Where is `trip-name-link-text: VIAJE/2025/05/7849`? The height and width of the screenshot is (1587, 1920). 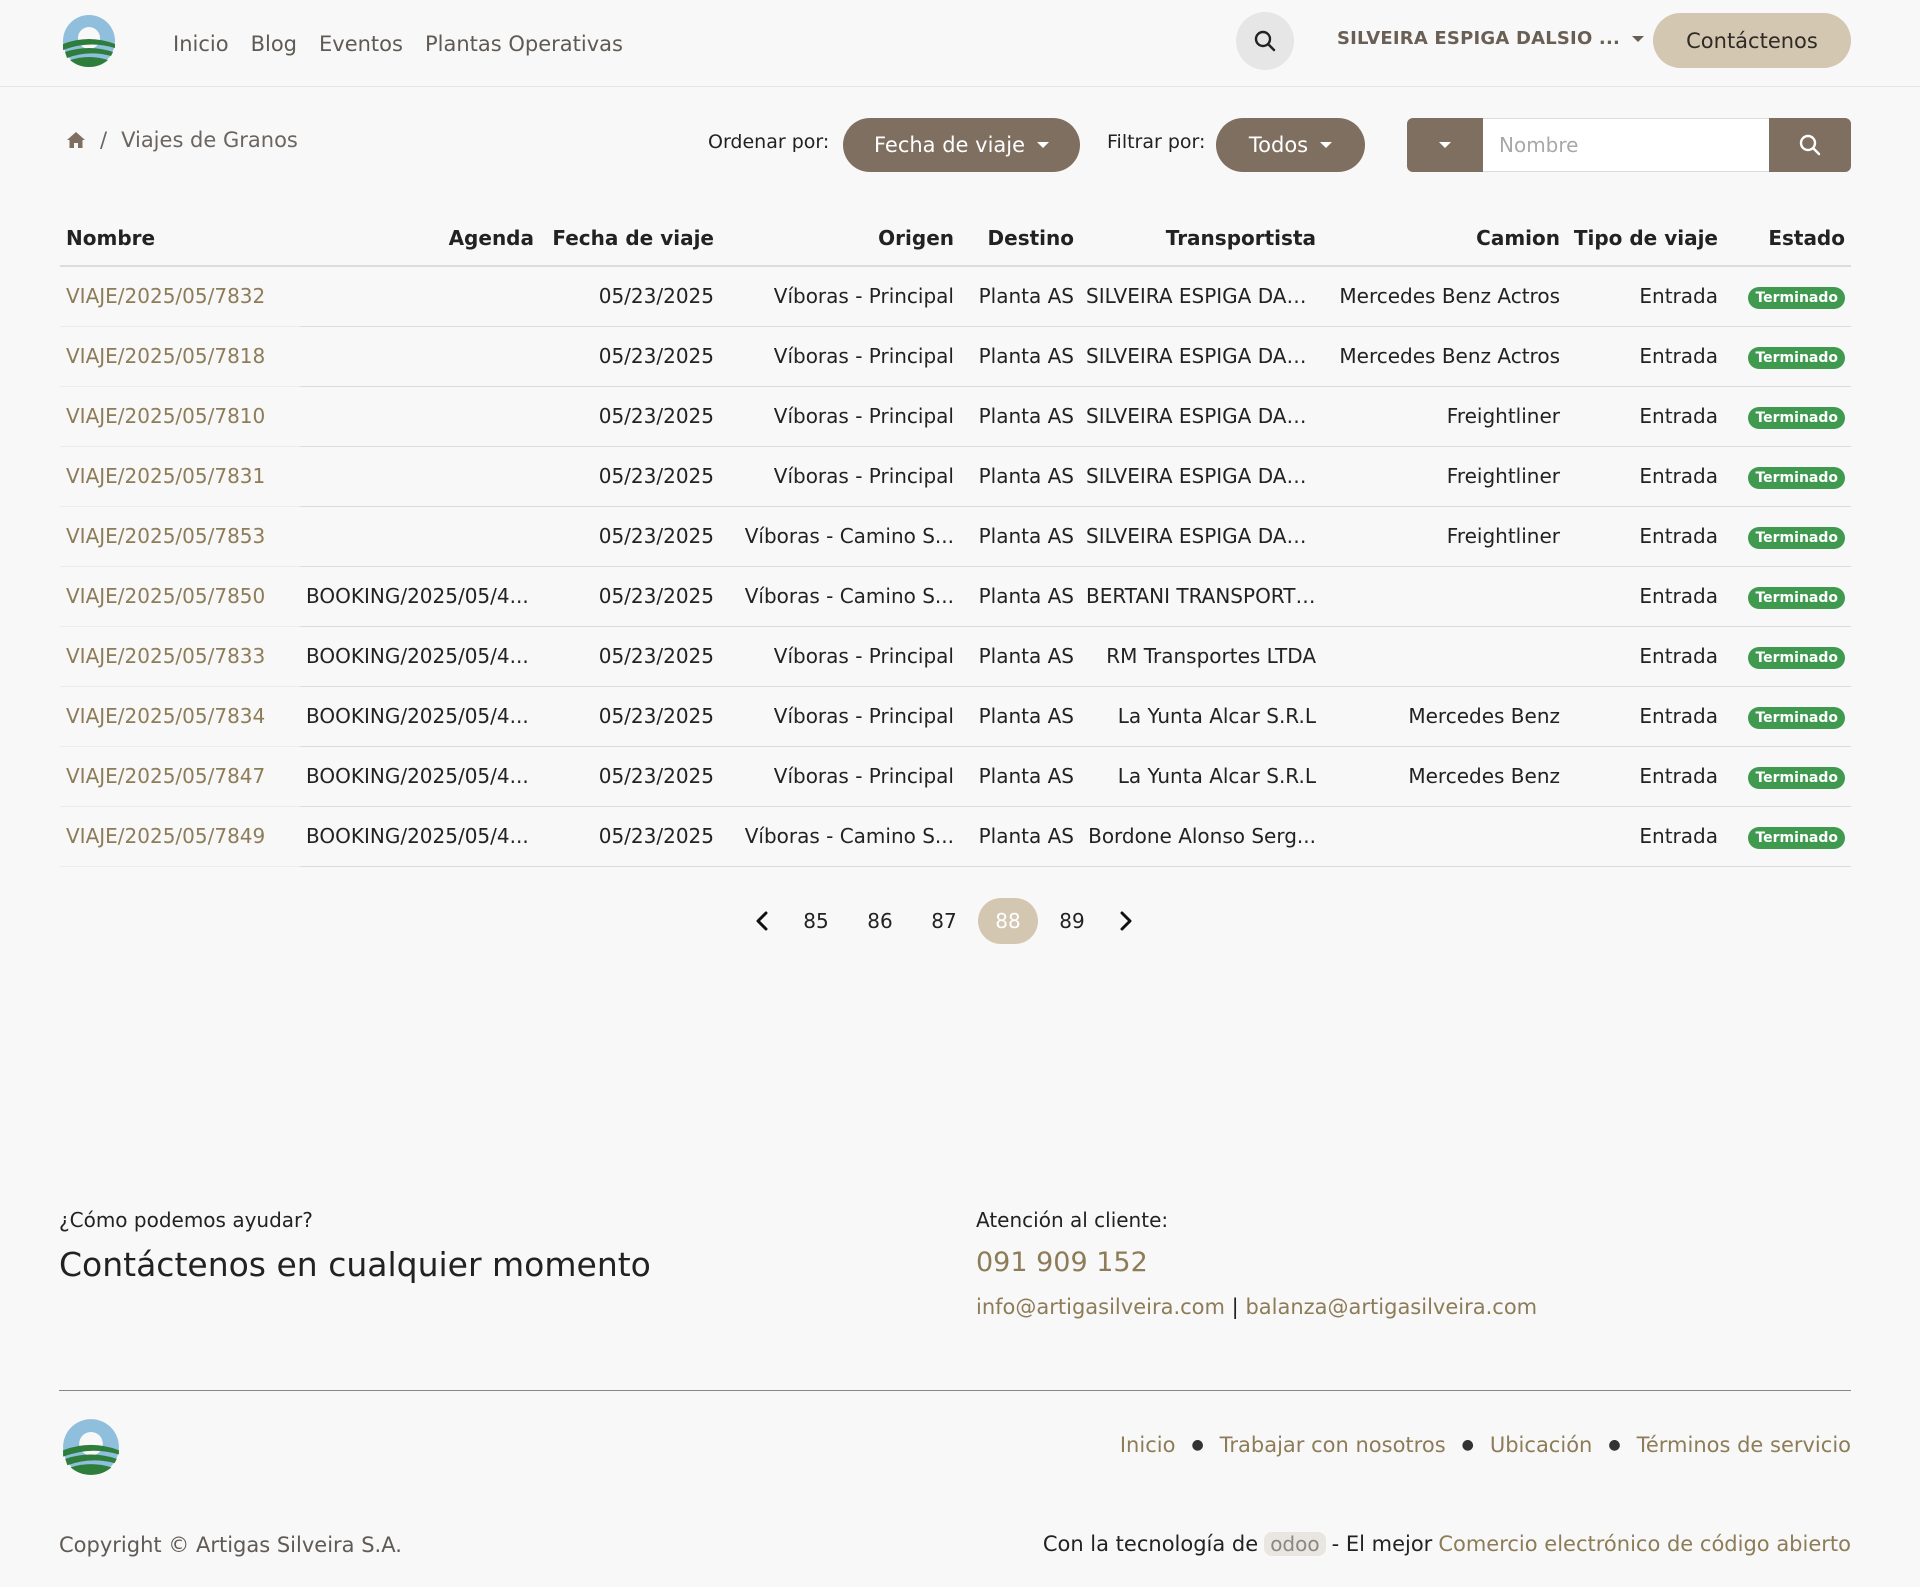
trip-name-link-text: VIAJE/2025/05/7849 is located at coordinates (165, 836).